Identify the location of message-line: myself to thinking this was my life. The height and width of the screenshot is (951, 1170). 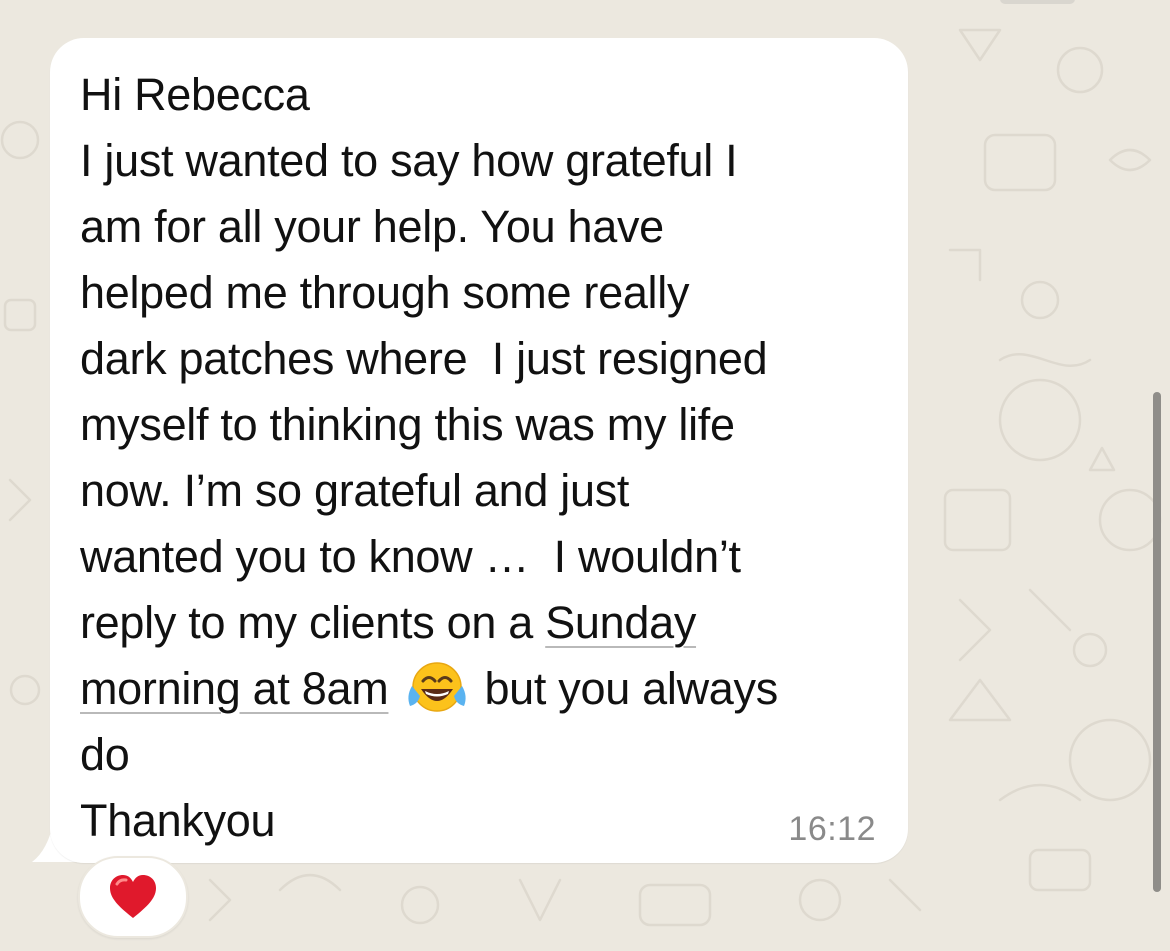
(407, 424).